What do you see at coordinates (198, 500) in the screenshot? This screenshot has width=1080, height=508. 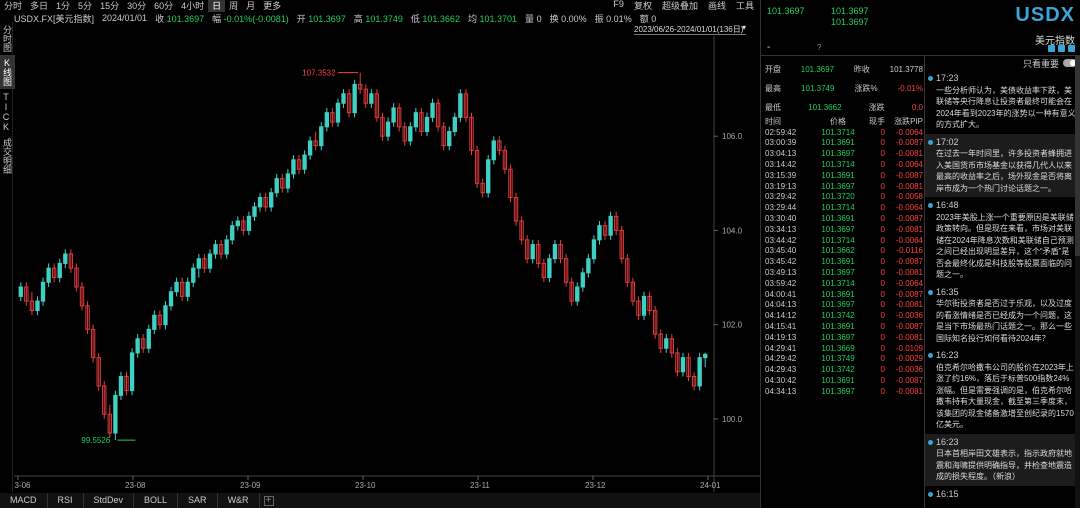 I see `indicator-tab: SAR` at bounding box center [198, 500].